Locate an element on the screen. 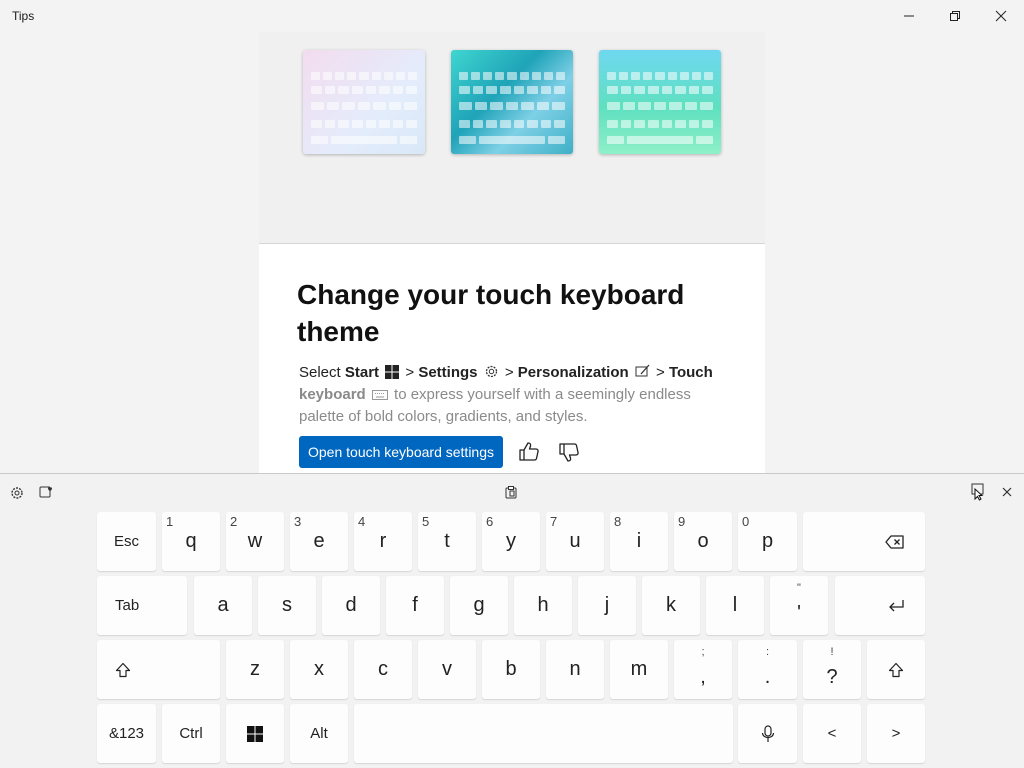  key-shift-right is located at coordinates (896, 669).